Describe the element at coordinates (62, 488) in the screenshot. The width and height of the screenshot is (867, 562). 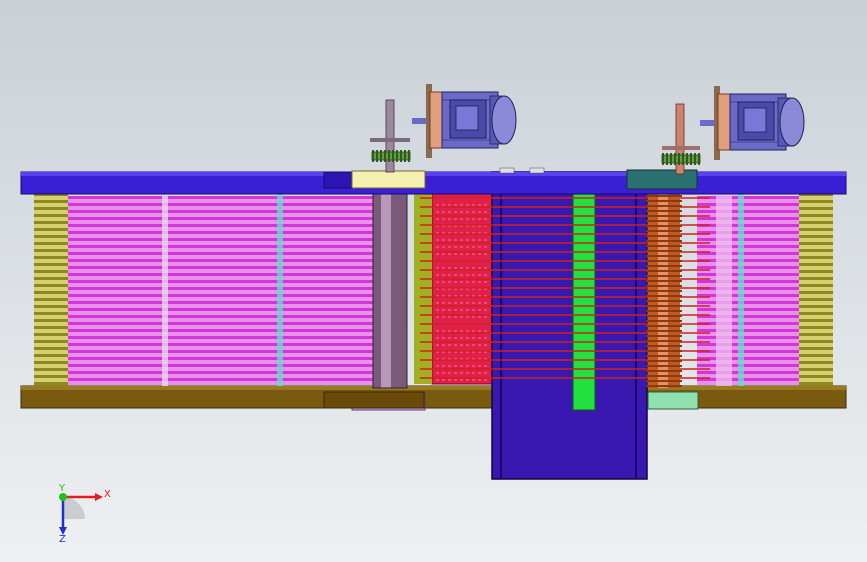
I see `triad-y-label: Y` at that location.